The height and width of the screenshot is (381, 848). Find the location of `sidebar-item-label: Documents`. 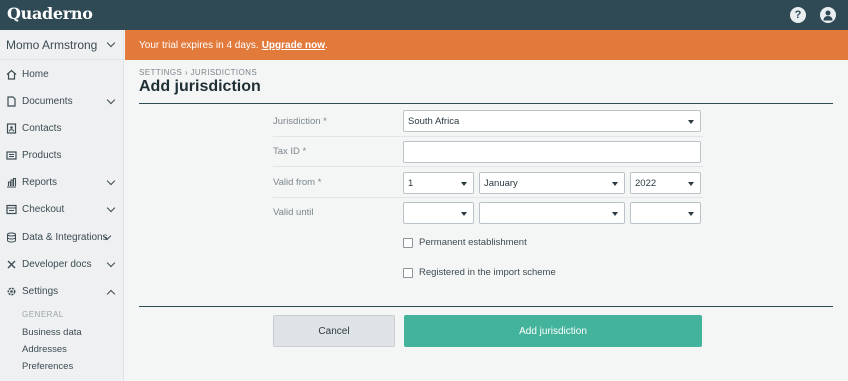

sidebar-item-label: Documents is located at coordinates (47, 101).